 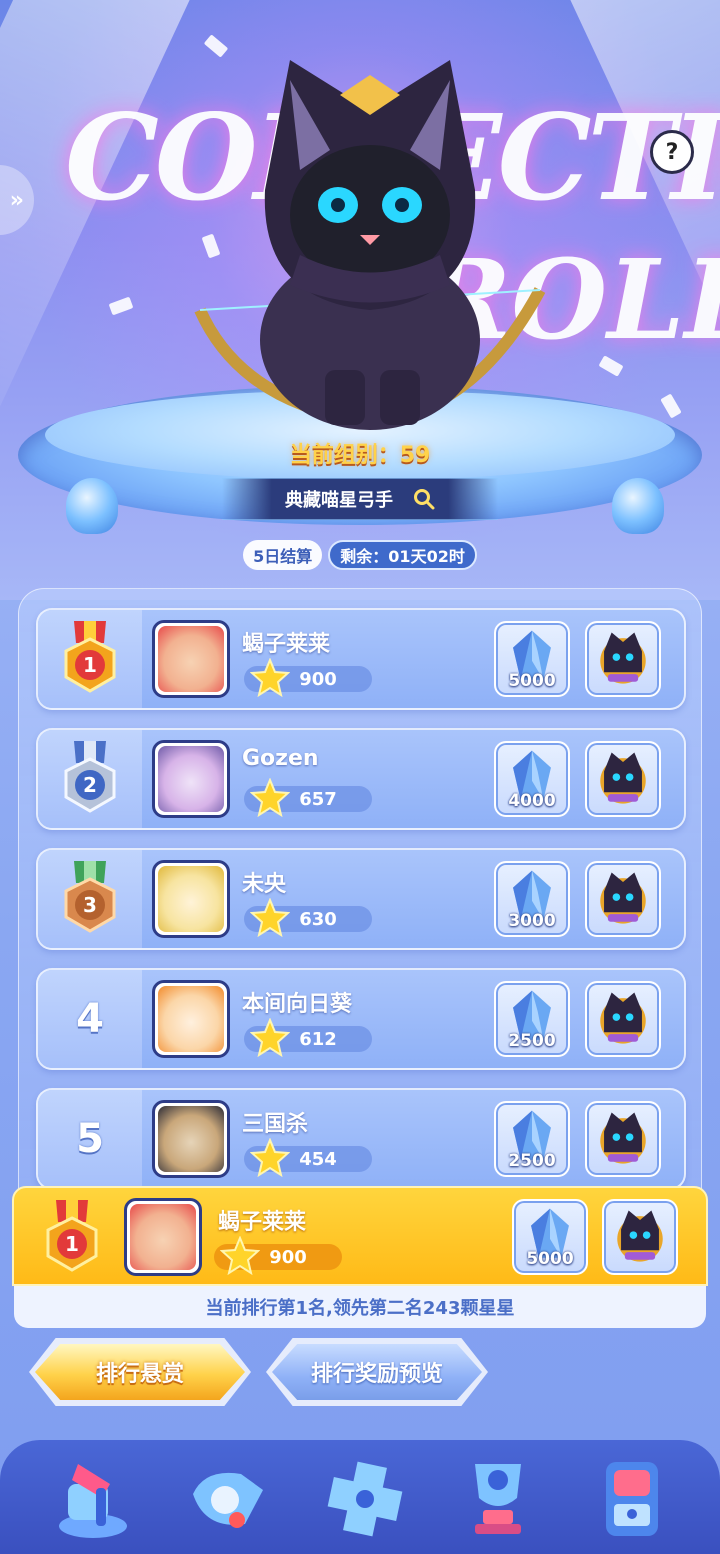 I want to click on leaderboard-row: 2 Gozen 657 4000, so click(x=361, y=779).